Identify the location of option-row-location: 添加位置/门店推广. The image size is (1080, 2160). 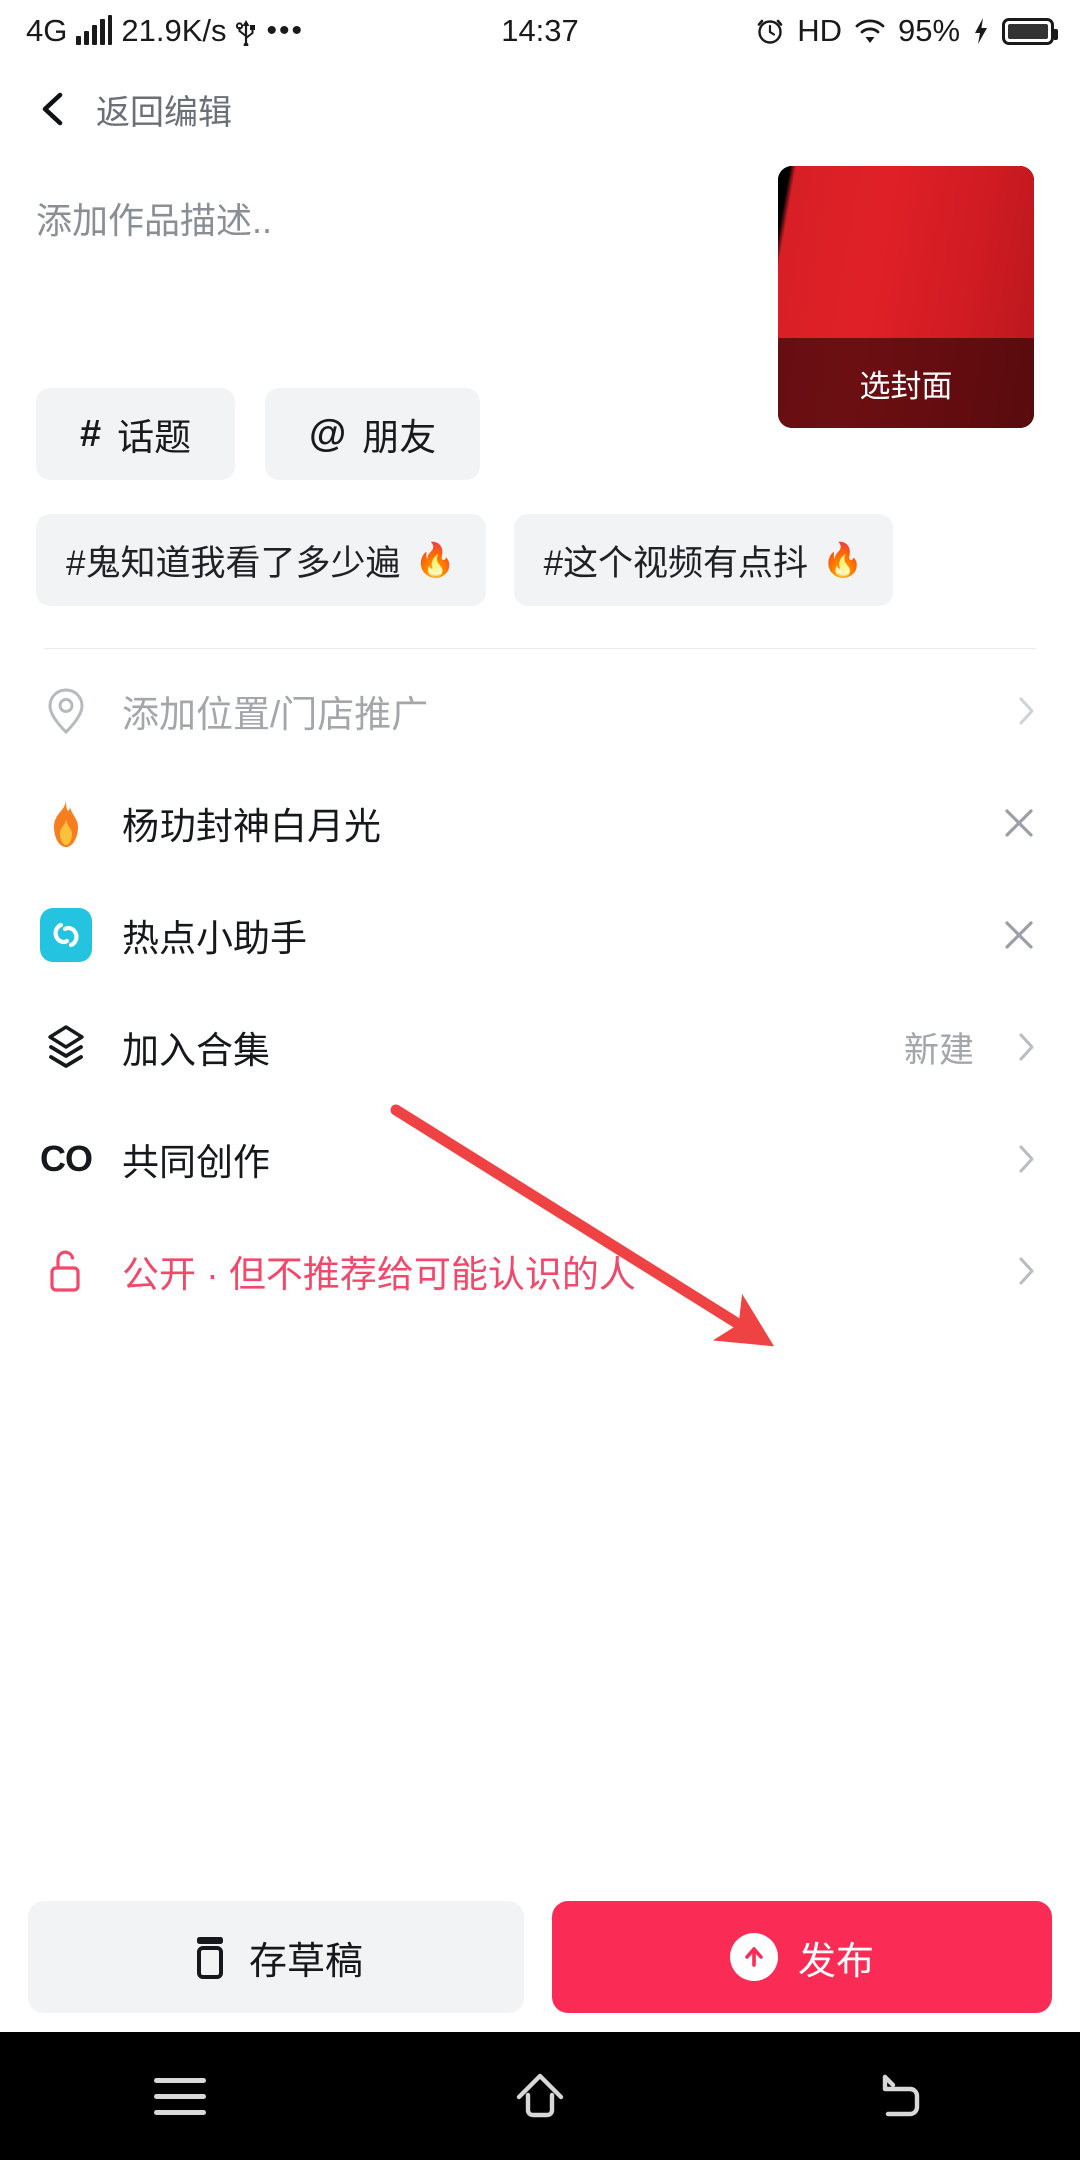
(540, 711).